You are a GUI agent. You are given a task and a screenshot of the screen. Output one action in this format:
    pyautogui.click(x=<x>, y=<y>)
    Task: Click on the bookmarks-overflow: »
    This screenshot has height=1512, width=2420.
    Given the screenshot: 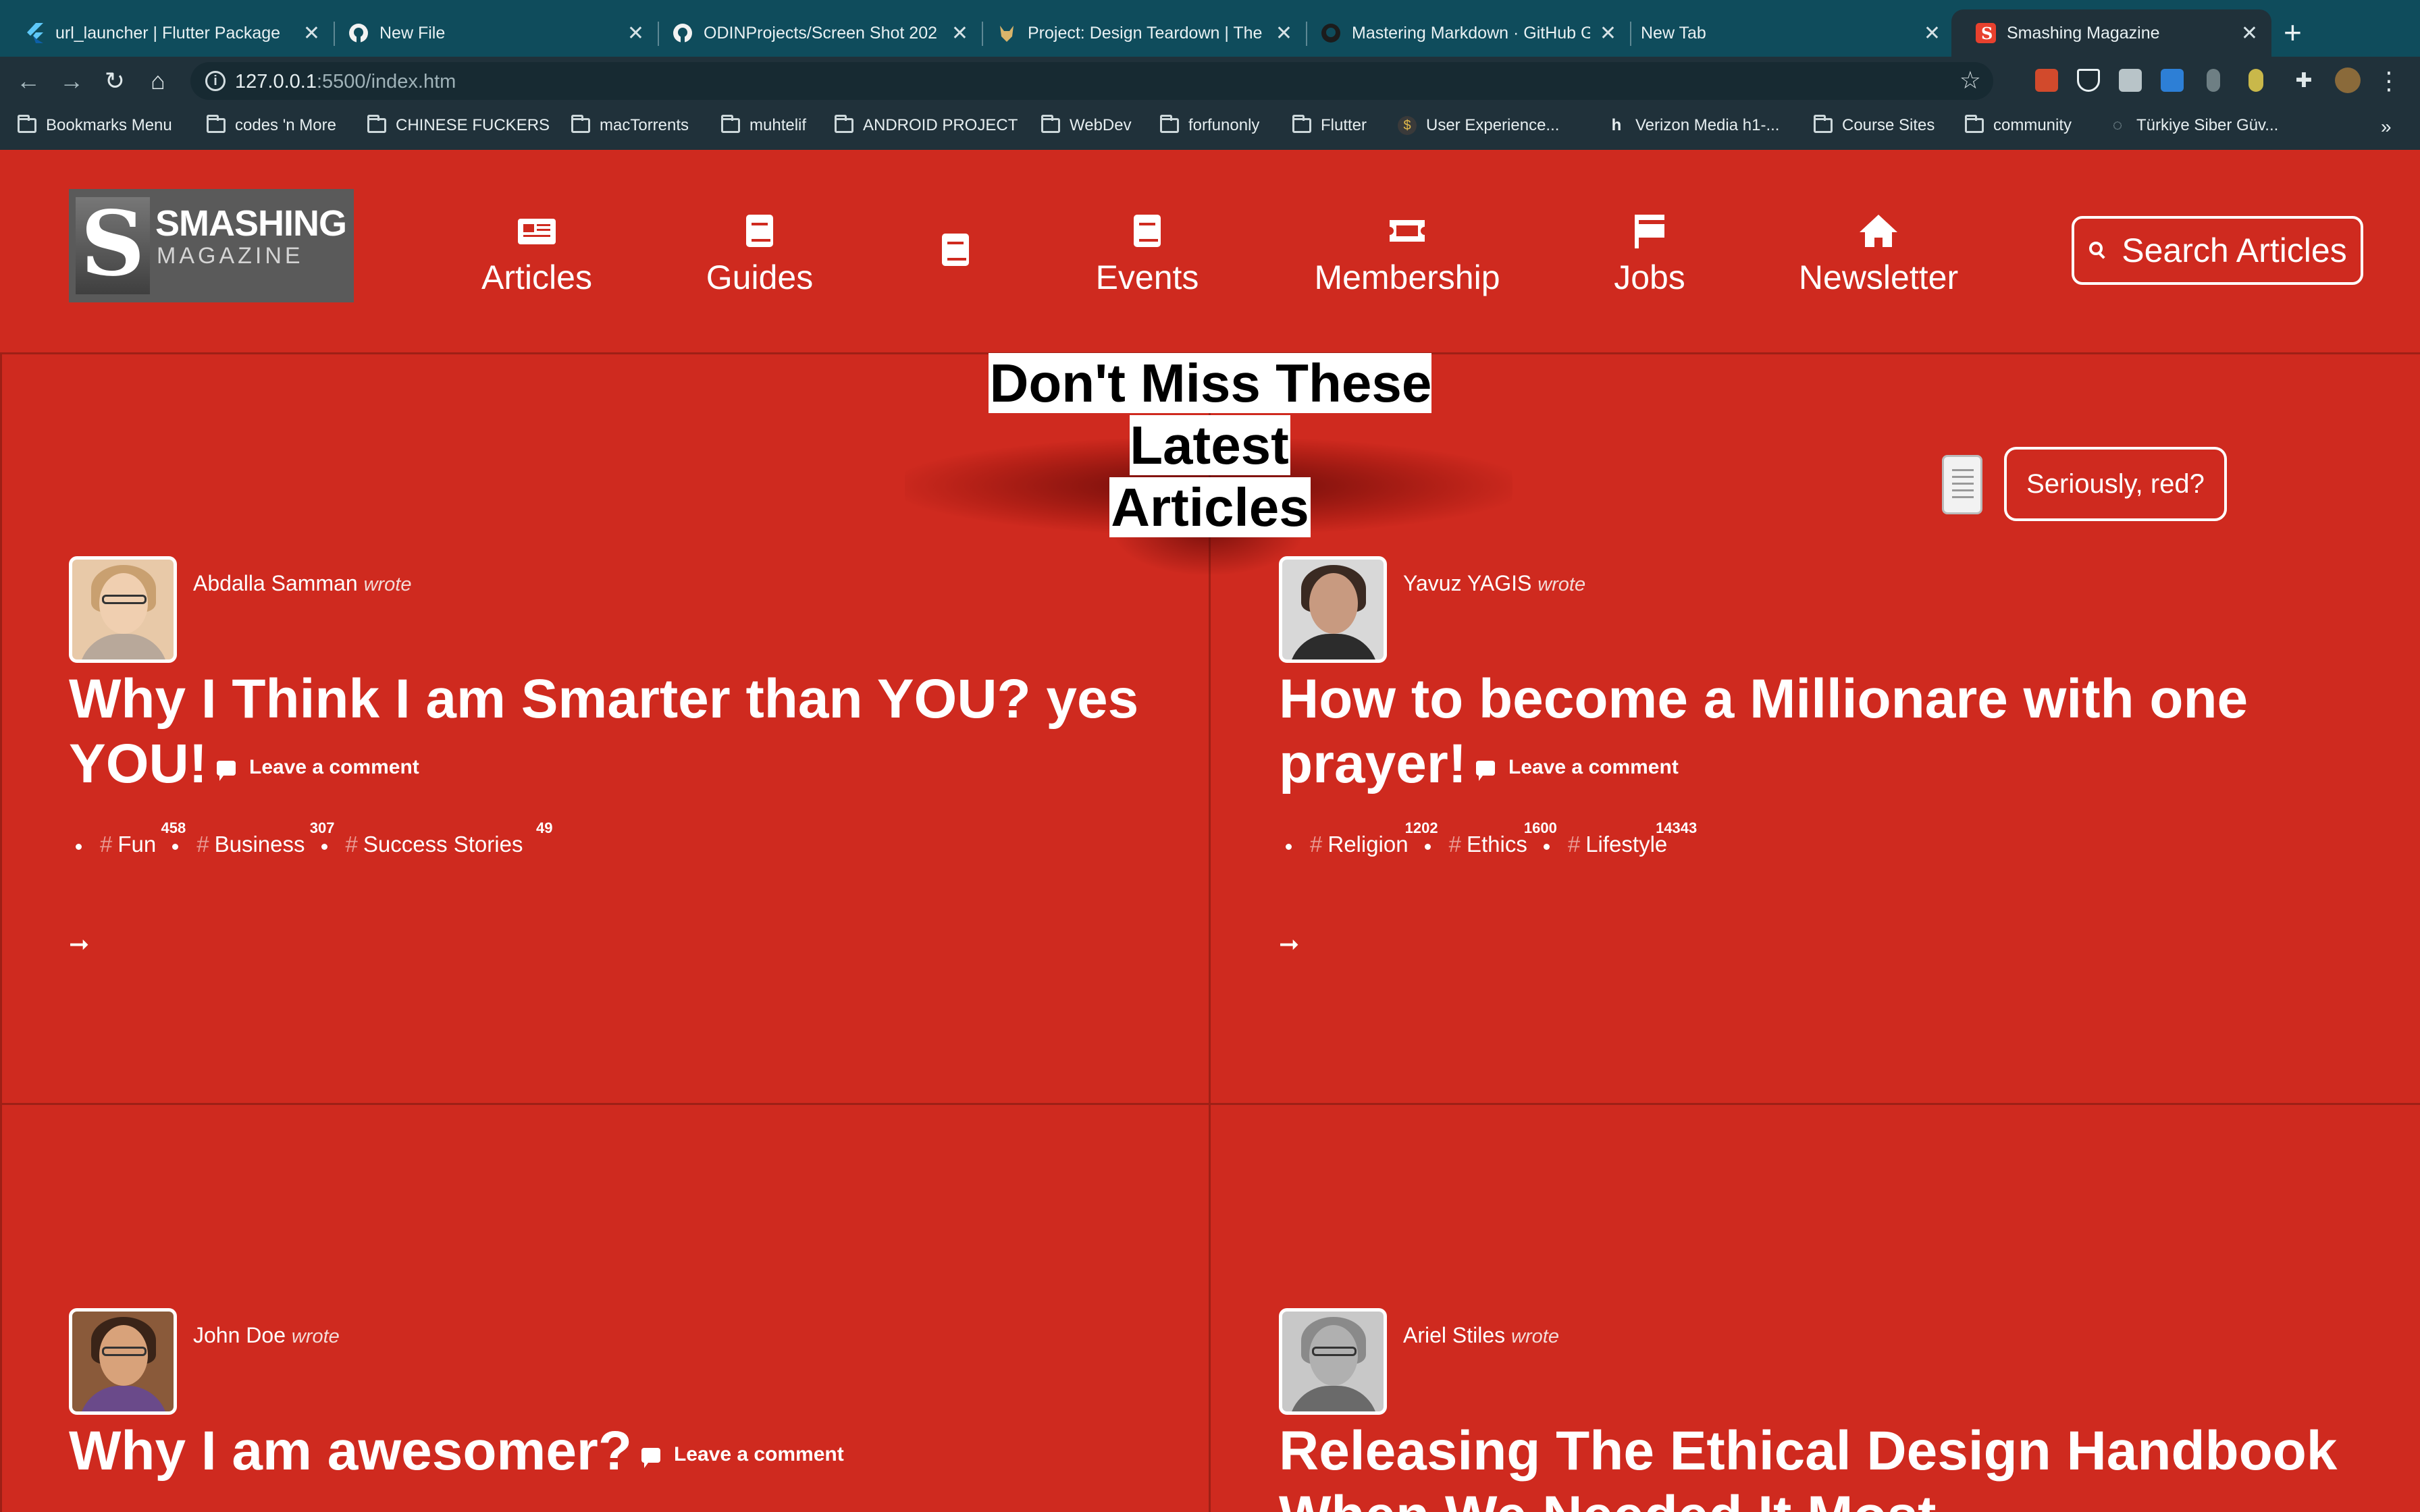 What is the action you would take?
    pyautogui.click(x=2386, y=127)
    